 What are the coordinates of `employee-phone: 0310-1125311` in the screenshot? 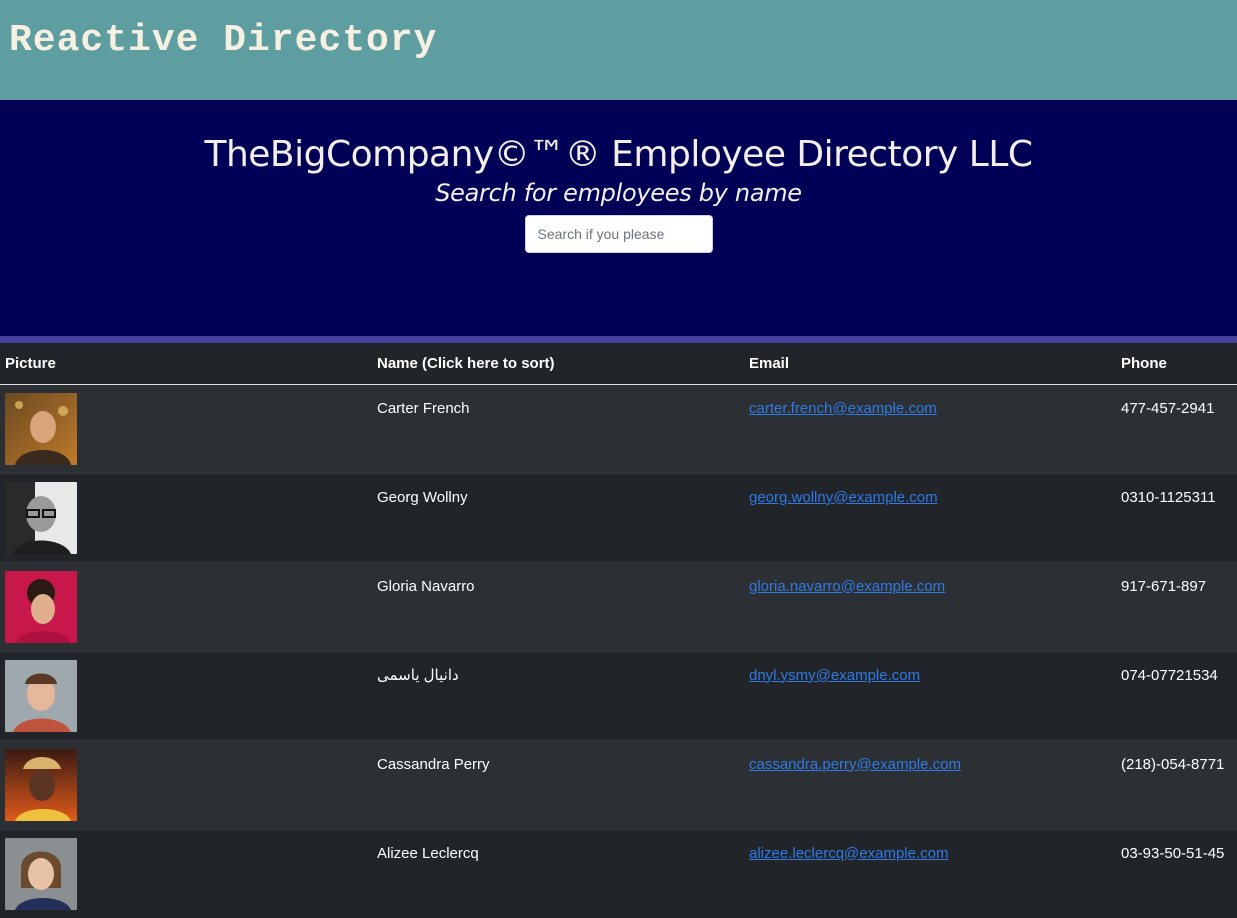 It's located at (1176, 517).